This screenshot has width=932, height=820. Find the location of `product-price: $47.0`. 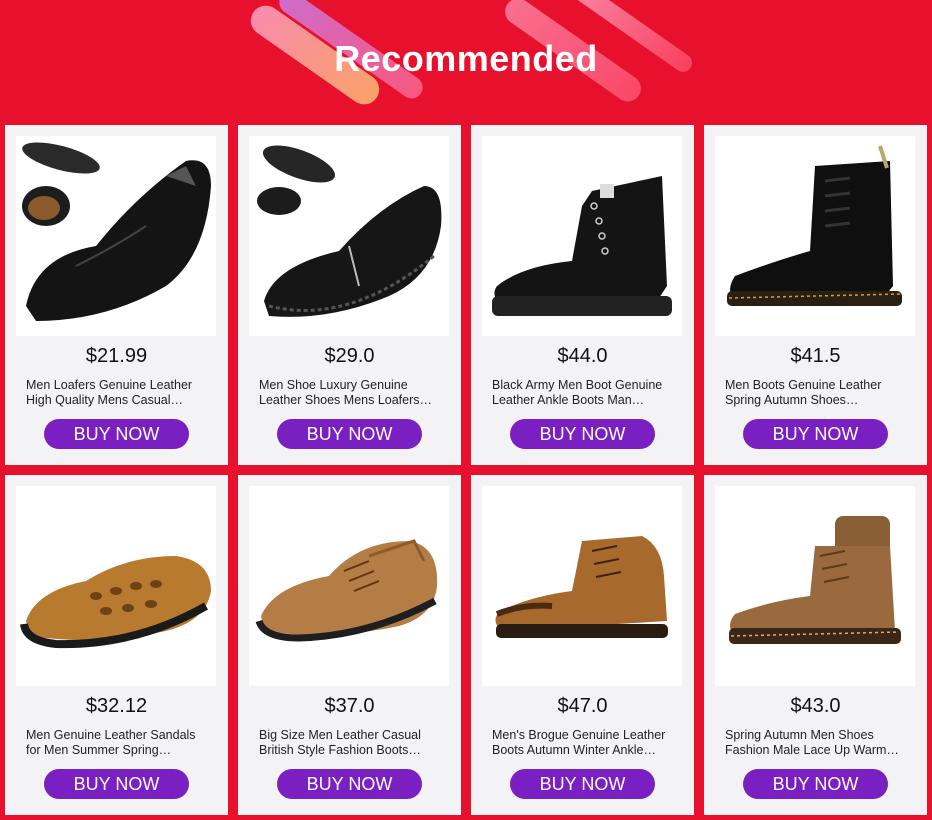

product-price: $47.0 is located at coordinates (582, 706).